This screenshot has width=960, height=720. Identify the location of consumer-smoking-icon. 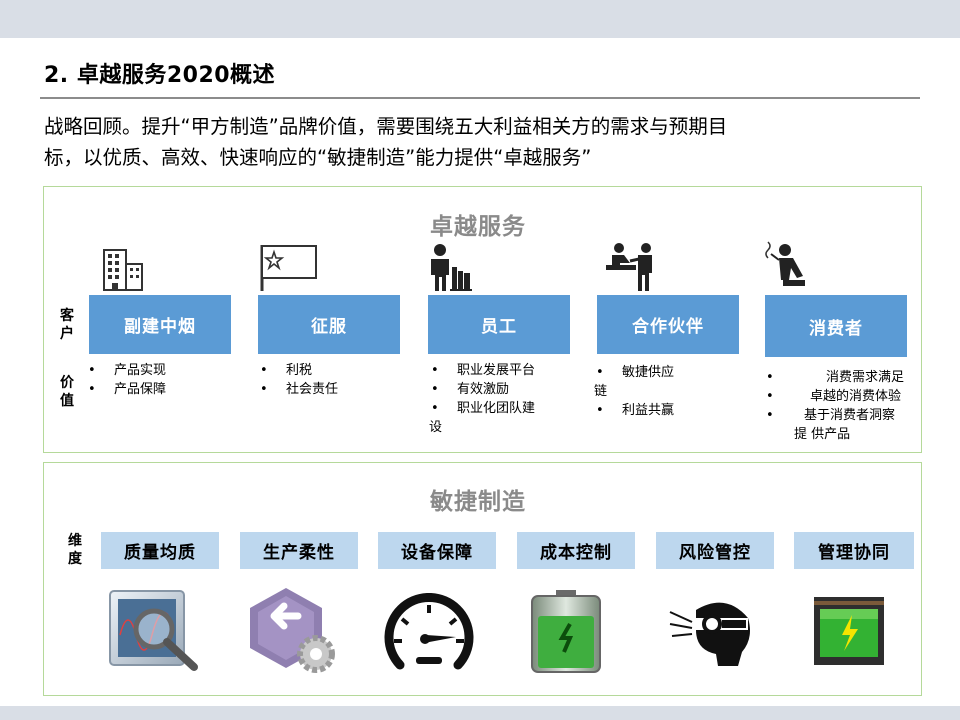
(785, 263).